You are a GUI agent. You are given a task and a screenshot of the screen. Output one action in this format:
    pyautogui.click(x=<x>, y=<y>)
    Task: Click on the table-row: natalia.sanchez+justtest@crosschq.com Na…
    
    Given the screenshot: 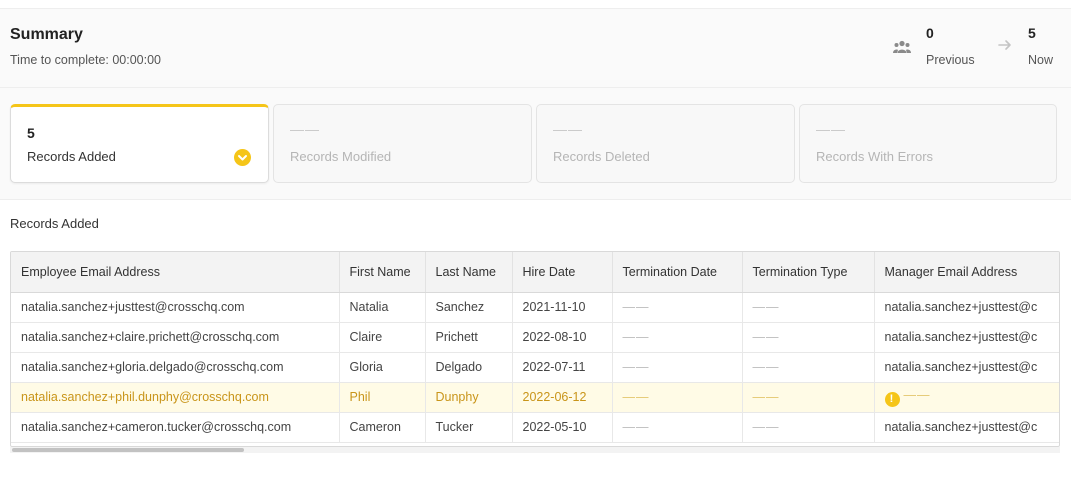 What is the action you would take?
    pyautogui.click(x=535, y=307)
    